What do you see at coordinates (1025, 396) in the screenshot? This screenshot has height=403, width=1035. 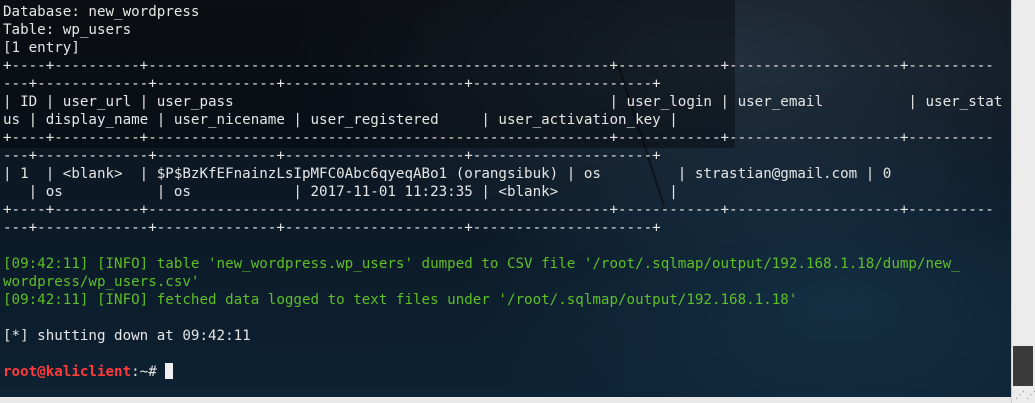 I see `resize-grip-icon: ⋰⋰` at bounding box center [1025, 396].